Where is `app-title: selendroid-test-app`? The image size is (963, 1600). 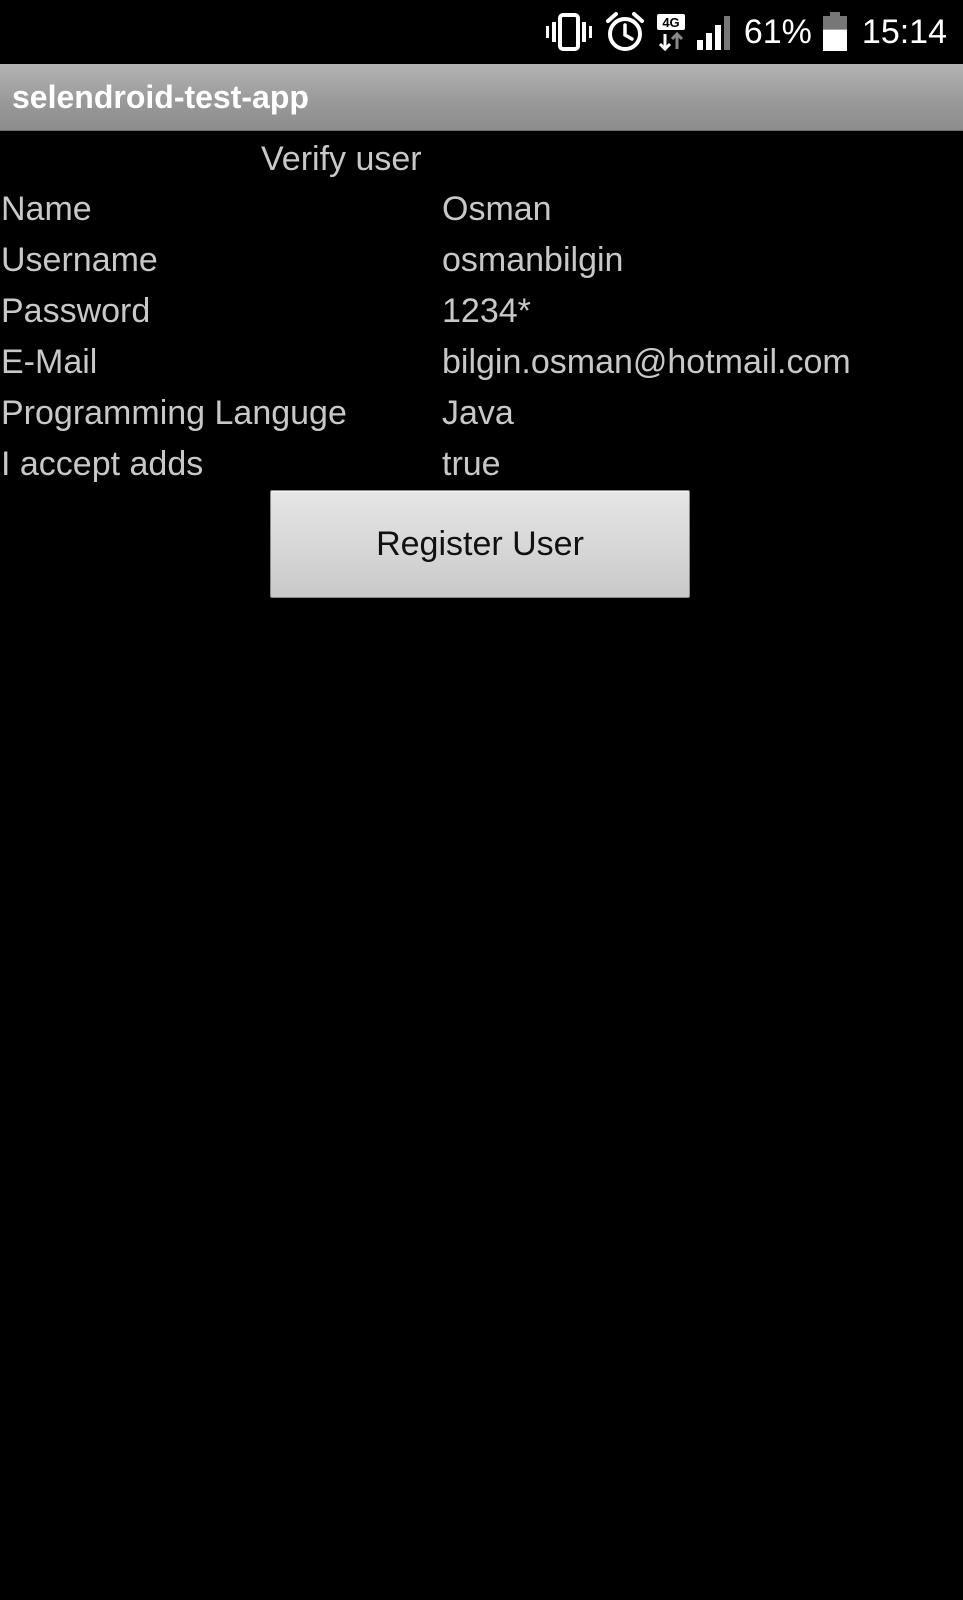
app-title: selendroid-test-app is located at coordinates (160, 97).